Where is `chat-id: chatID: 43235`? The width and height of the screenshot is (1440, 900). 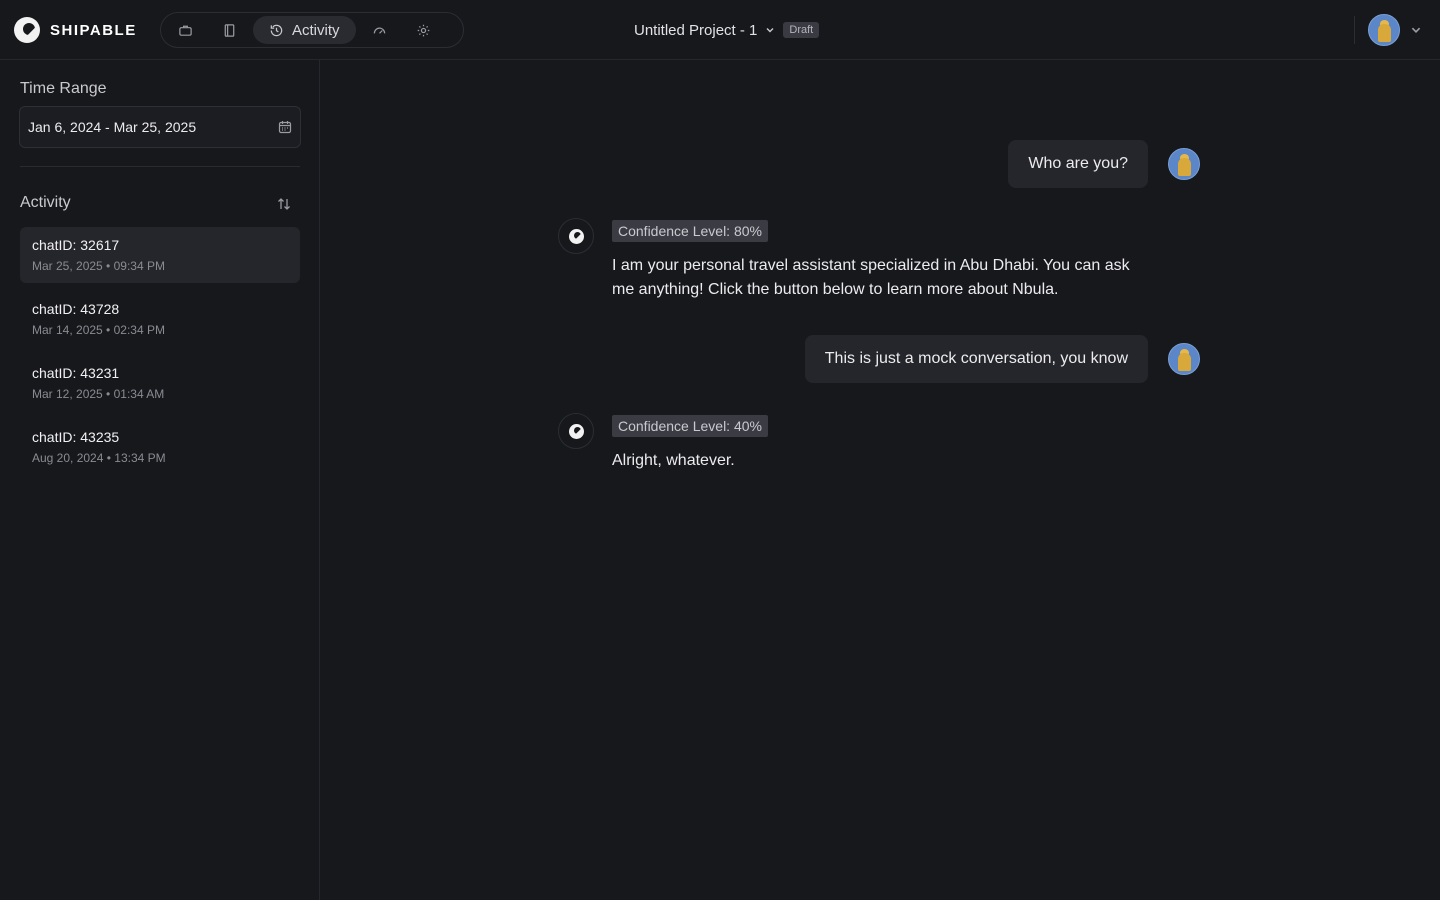
chat-id: chatID: 43235 is located at coordinates (76, 437).